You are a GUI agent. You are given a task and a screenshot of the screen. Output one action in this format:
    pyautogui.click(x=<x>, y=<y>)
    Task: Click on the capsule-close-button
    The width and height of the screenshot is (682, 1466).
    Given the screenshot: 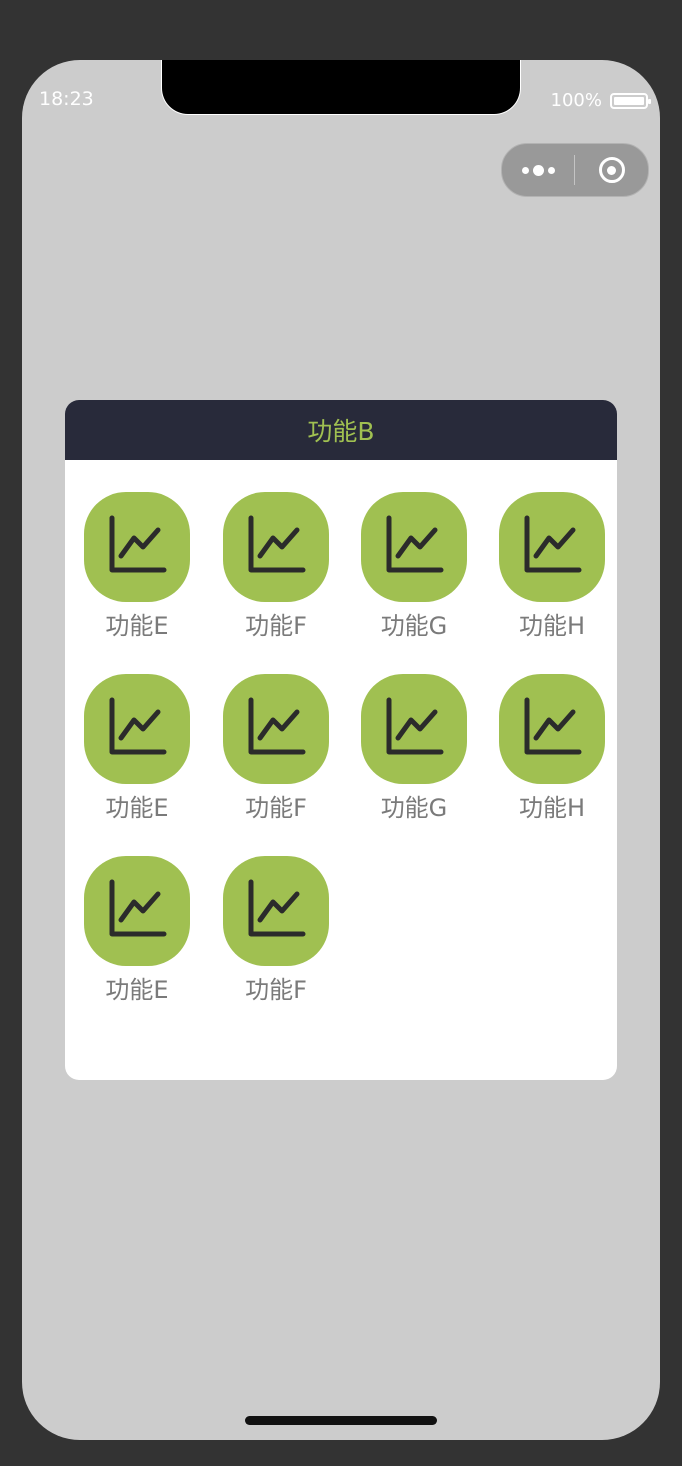 What is the action you would take?
    pyautogui.click(x=611, y=170)
    